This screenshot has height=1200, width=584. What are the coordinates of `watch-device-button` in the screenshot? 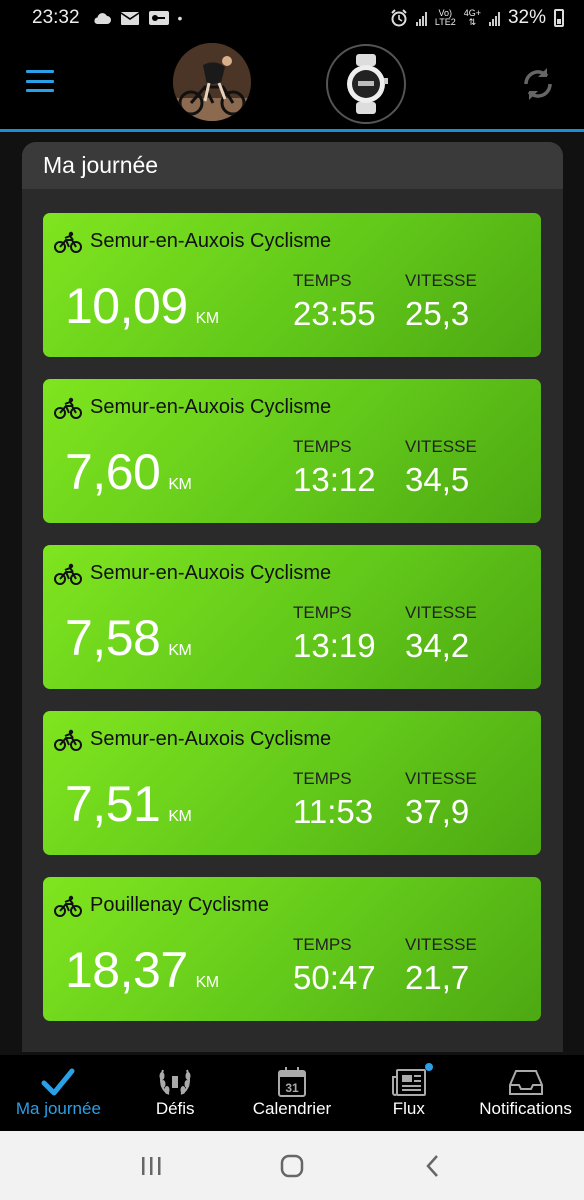 It's located at (366, 84).